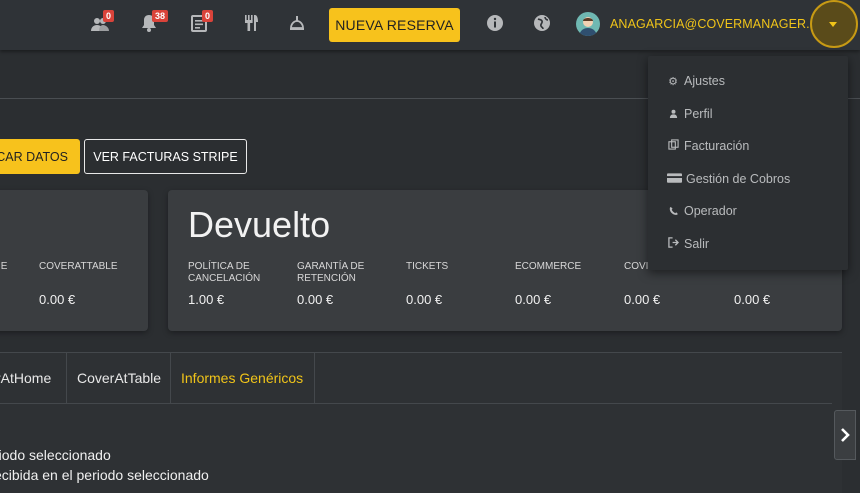 The height and width of the screenshot is (493, 860). Describe the element at coordinates (748, 244) in the screenshot. I see `menu-item-salir: Salir` at that location.